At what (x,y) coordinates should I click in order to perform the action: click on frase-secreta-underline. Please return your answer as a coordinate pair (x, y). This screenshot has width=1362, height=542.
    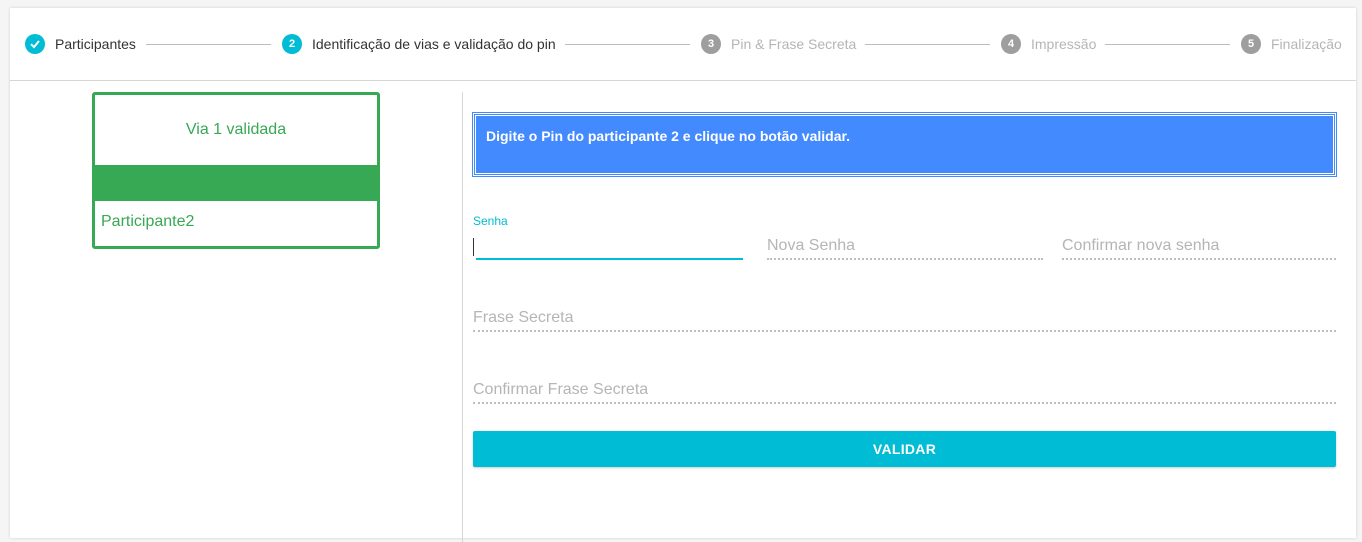
    Looking at the image, I should click on (904, 331).